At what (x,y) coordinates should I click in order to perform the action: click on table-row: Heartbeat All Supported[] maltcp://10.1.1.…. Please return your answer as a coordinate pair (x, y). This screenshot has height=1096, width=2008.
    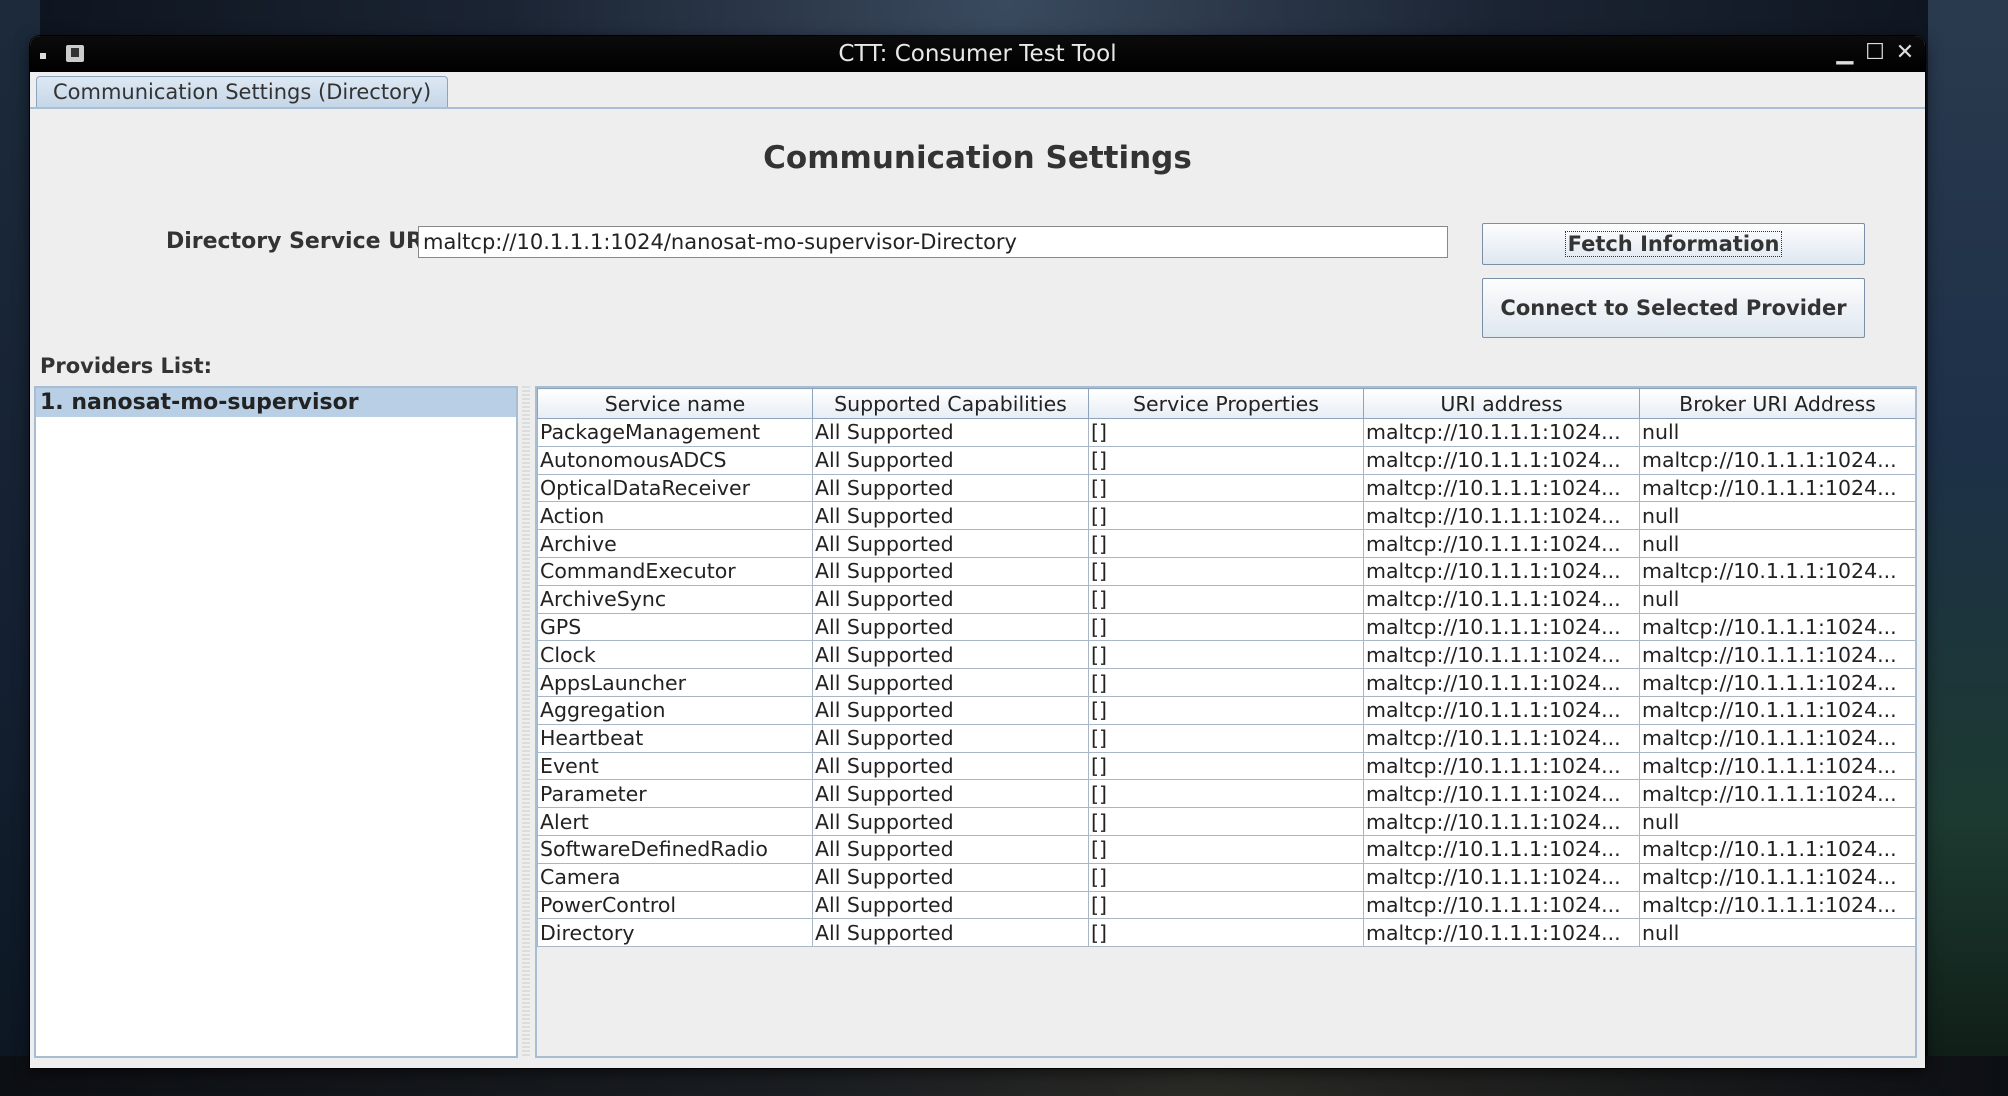
    Looking at the image, I should click on (1226, 738).